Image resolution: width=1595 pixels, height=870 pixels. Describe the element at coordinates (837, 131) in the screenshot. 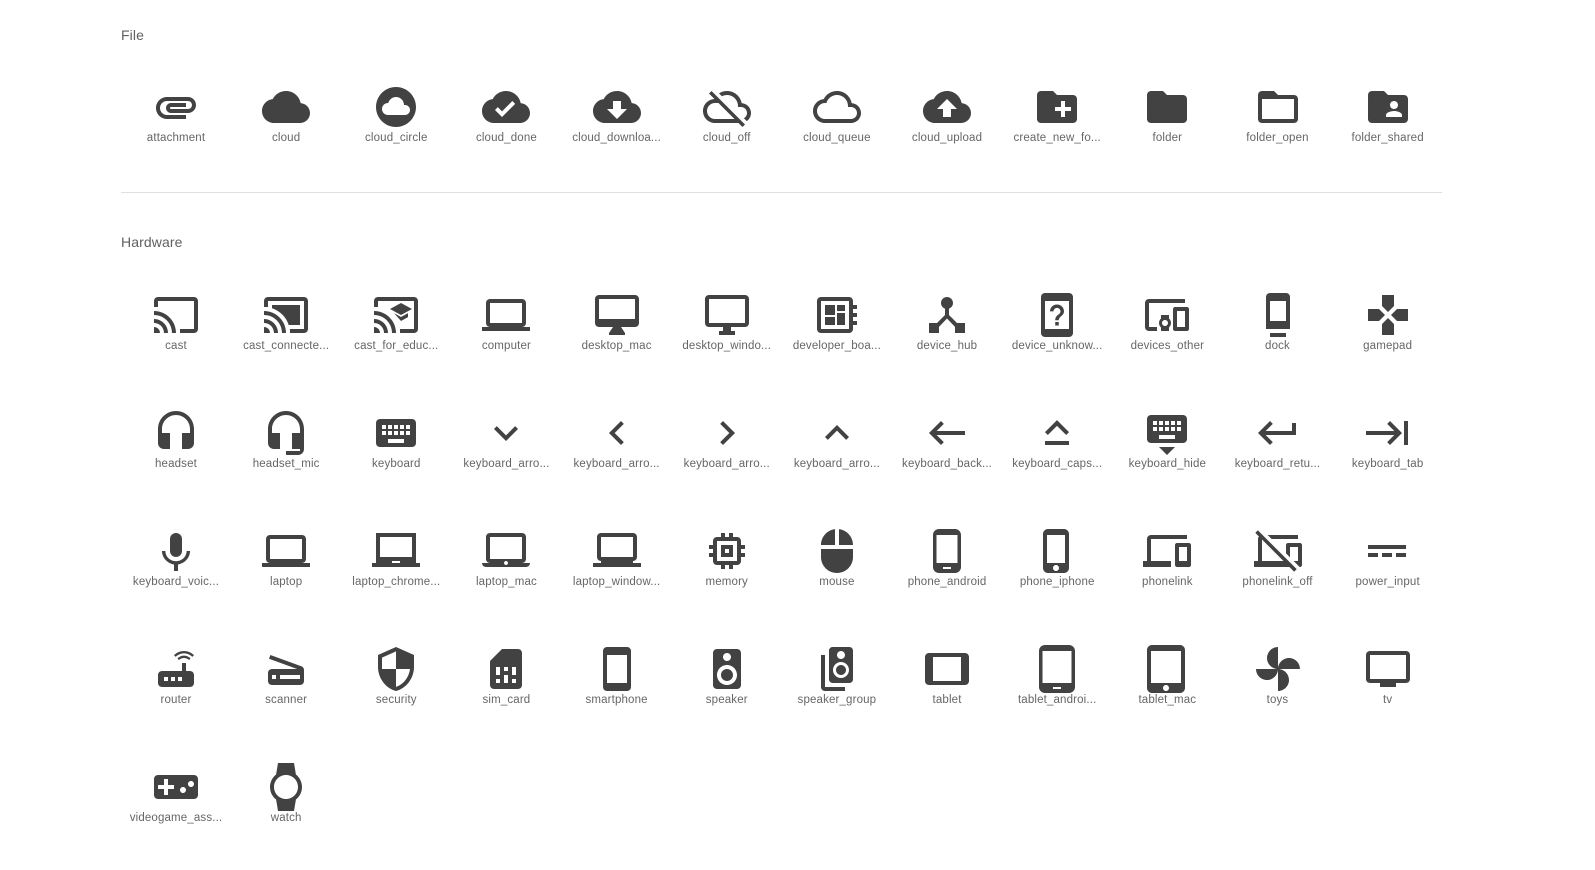

I see `icon-tile: cloud_queue` at that location.